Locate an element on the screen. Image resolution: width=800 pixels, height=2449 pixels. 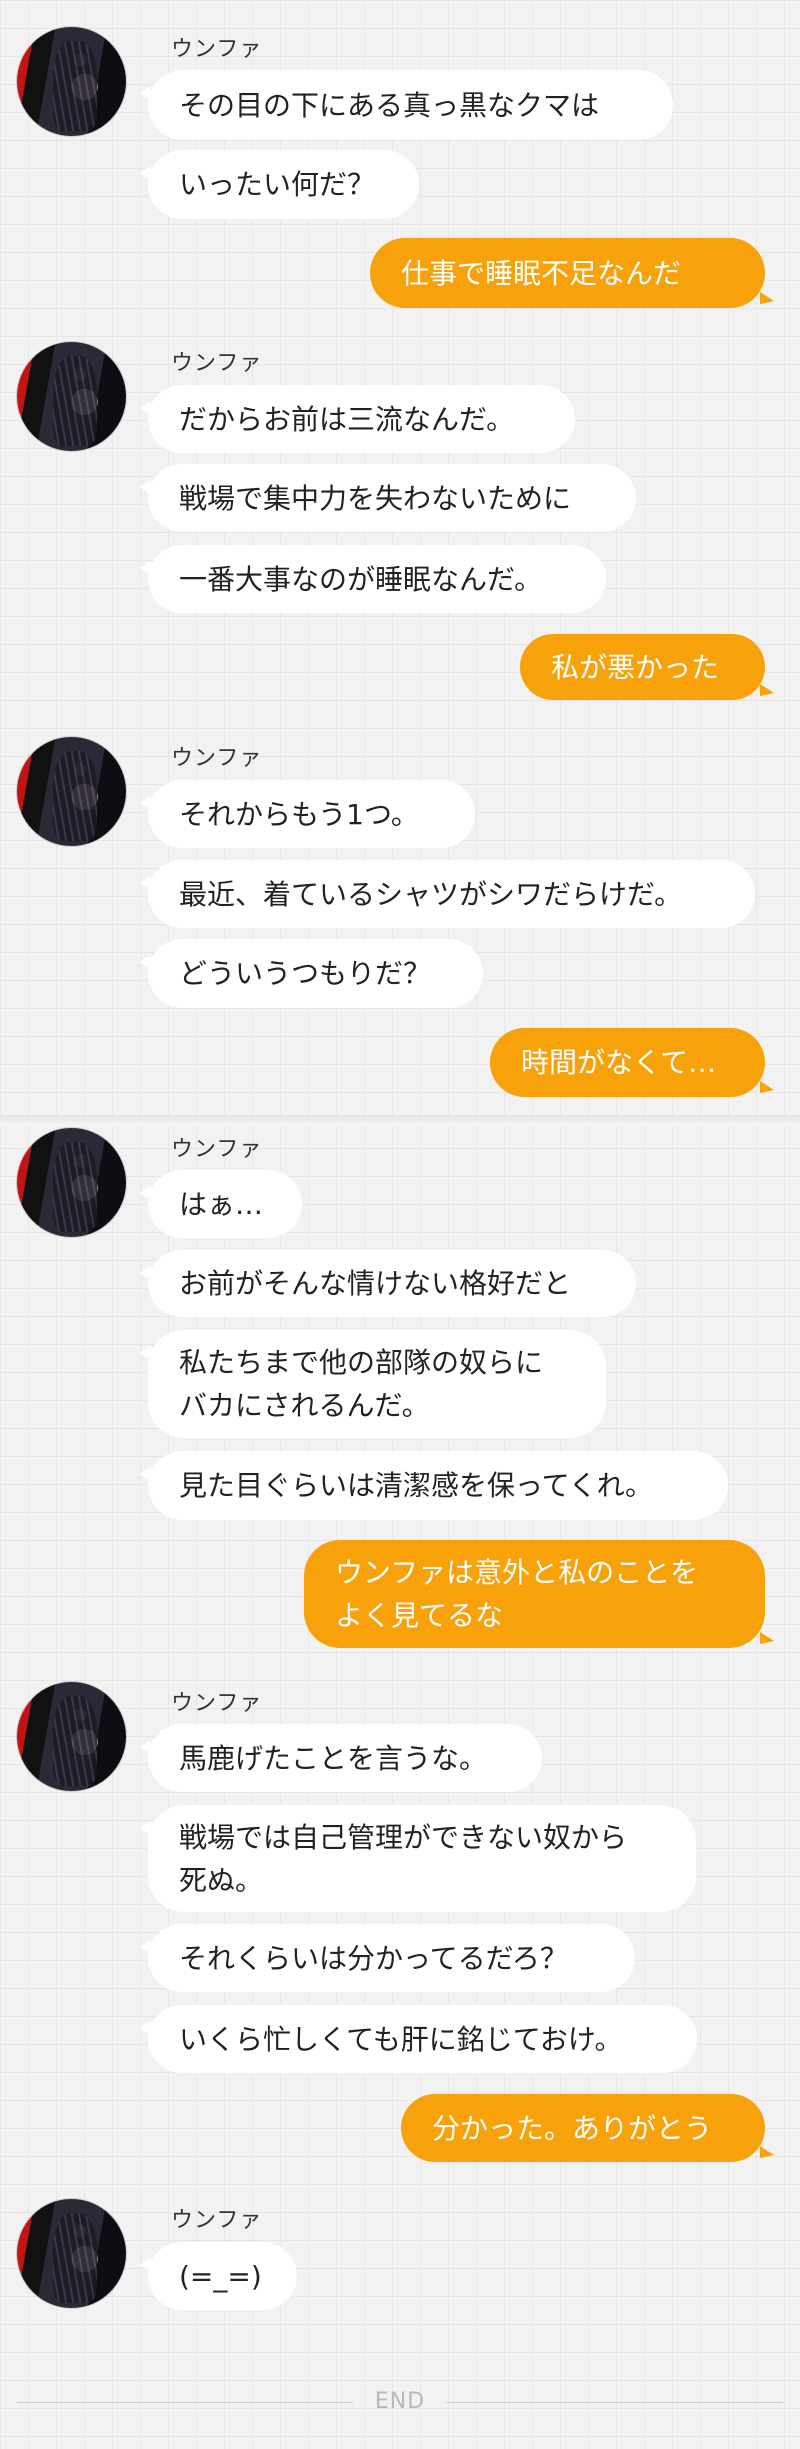
incoming-message-bubble: (=_=) is located at coordinates (218, 2276).